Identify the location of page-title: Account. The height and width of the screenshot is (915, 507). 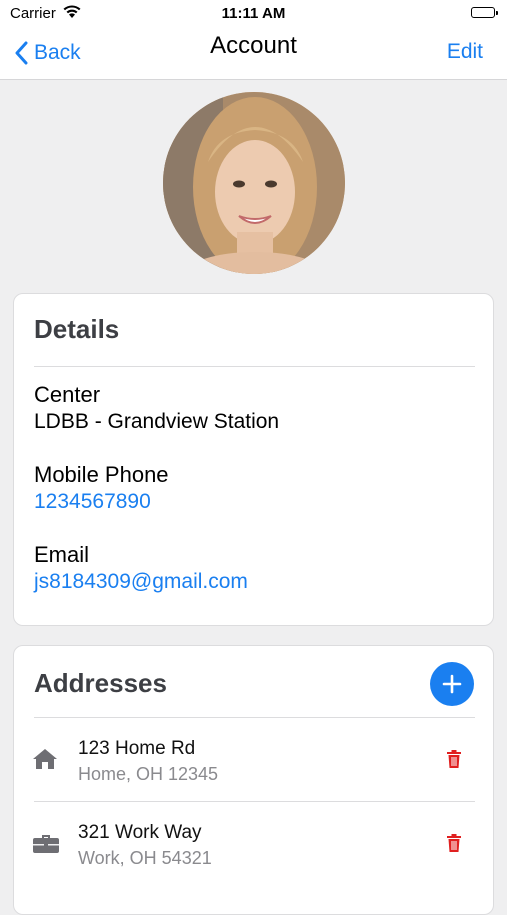
(253, 45).